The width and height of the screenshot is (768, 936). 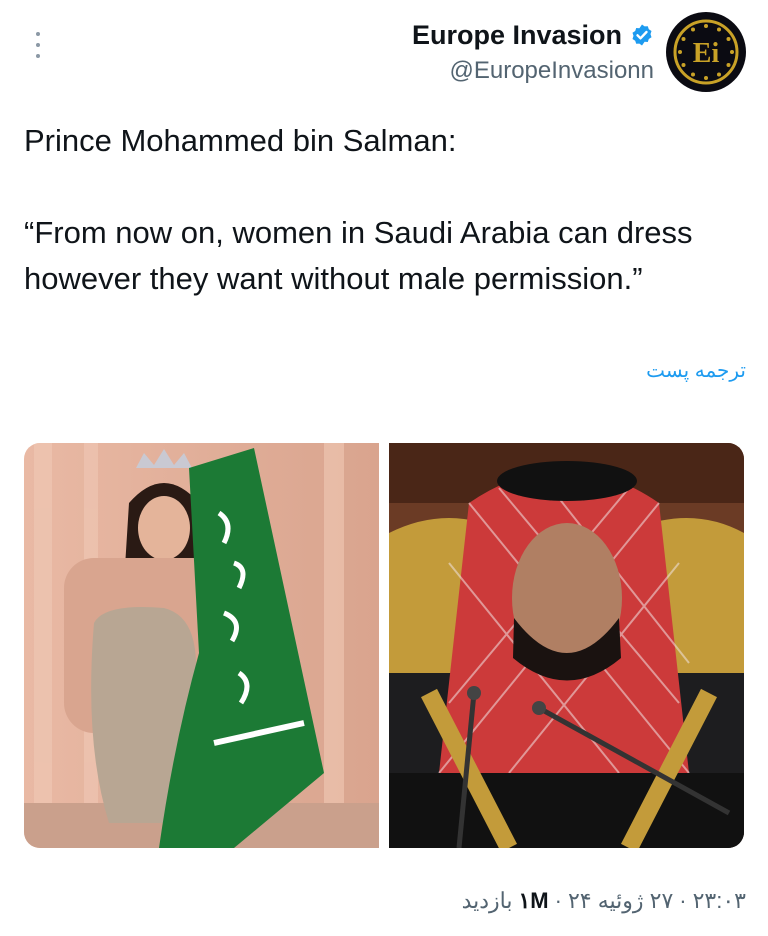 I want to click on name-row: Europe Invasion, so click(x=533, y=35).